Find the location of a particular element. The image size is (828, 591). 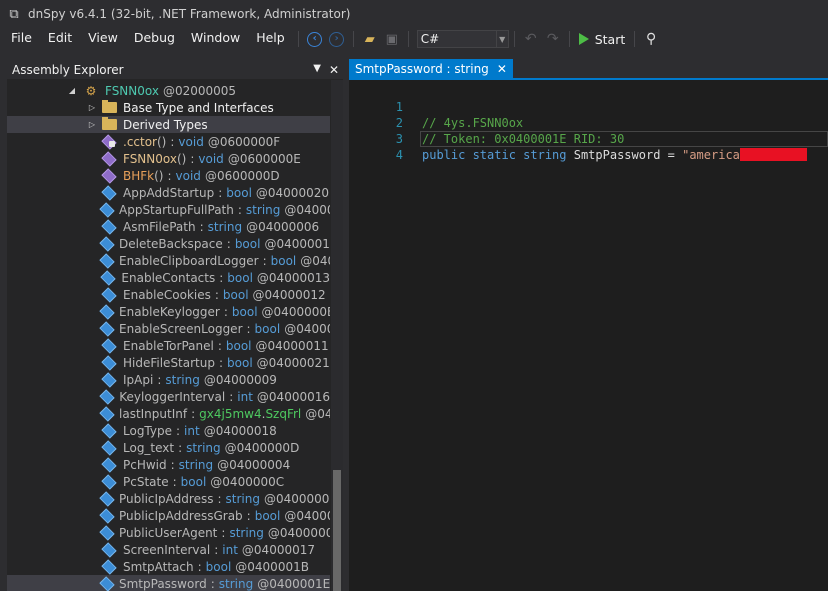

redo-button: ↷ is located at coordinates (553, 39).